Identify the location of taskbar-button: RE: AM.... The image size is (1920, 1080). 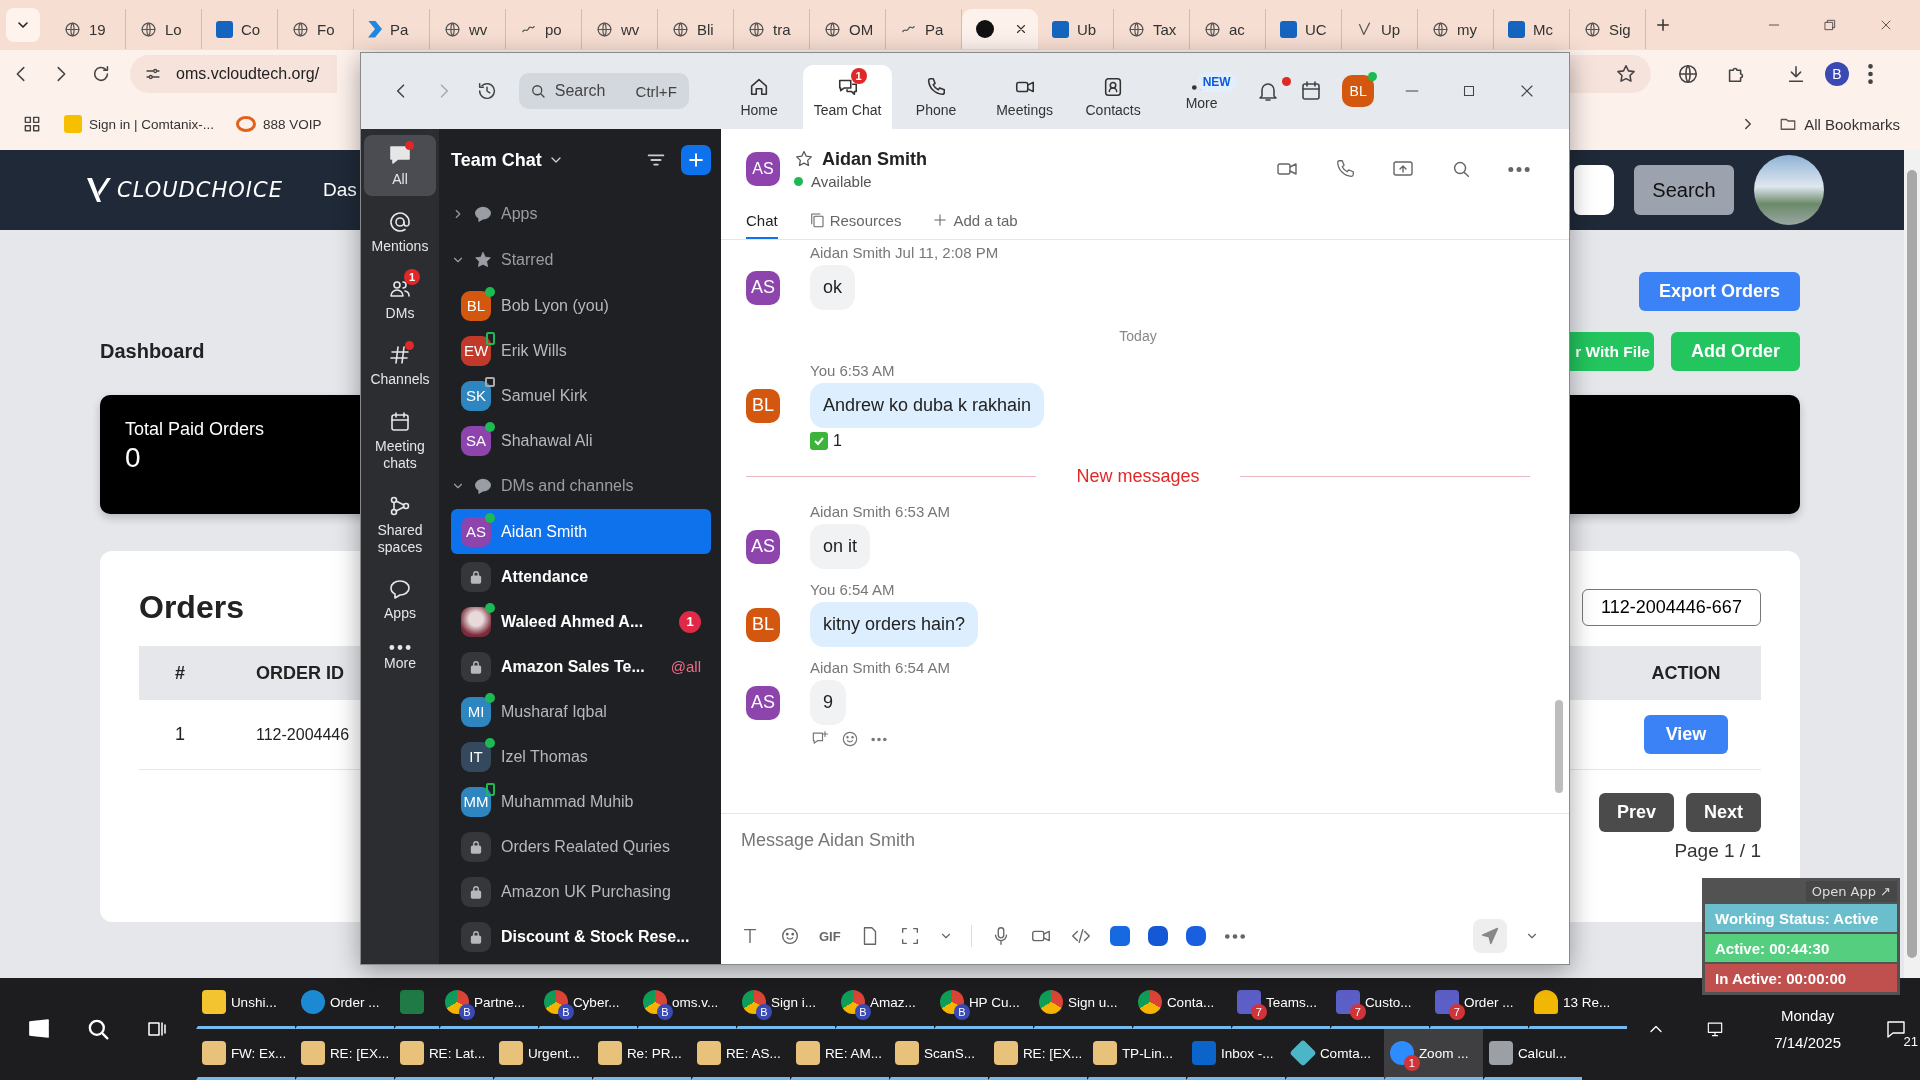
(839, 1054).